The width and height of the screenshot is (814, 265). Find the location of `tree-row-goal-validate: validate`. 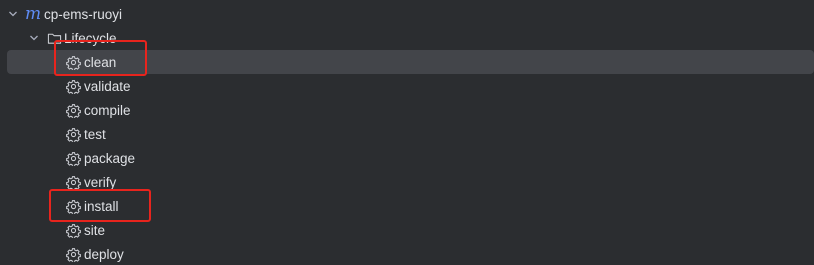

tree-row-goal-validate: validate is located at coordinates (407, 86).